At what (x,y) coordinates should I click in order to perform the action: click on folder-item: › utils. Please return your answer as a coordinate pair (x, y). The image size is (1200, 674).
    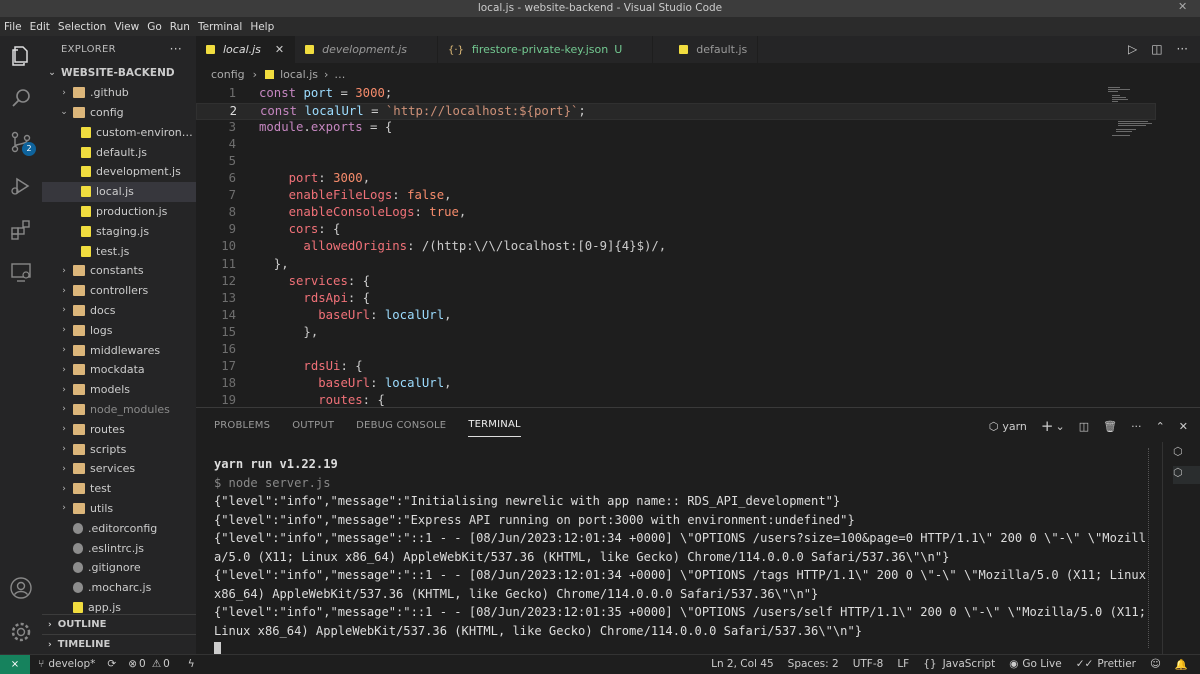
    Looking at the image, I should click on (119, 509).